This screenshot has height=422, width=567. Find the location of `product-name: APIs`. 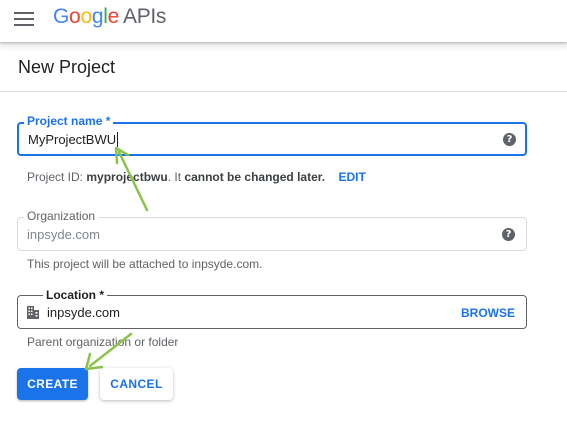

product-name: APIs is located at coordinates (144, 16).